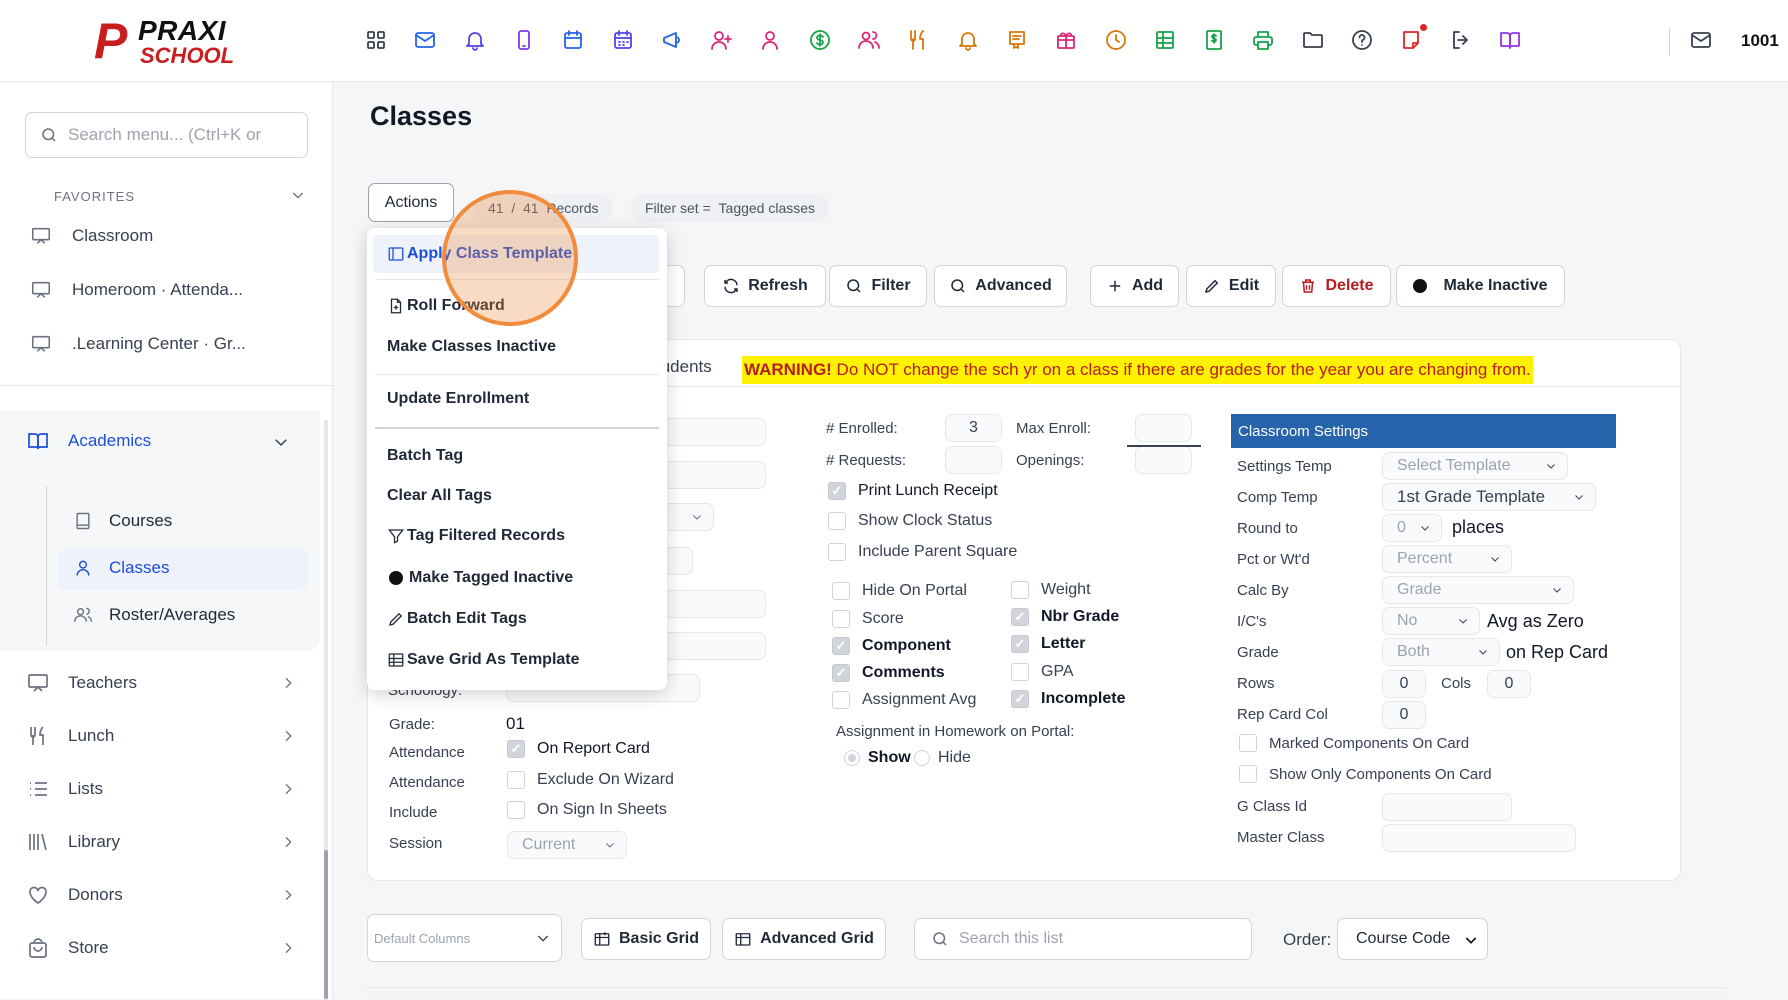  I want to click on hide-on-portal-checkbox: Hide On Portal, so click(899, 591).